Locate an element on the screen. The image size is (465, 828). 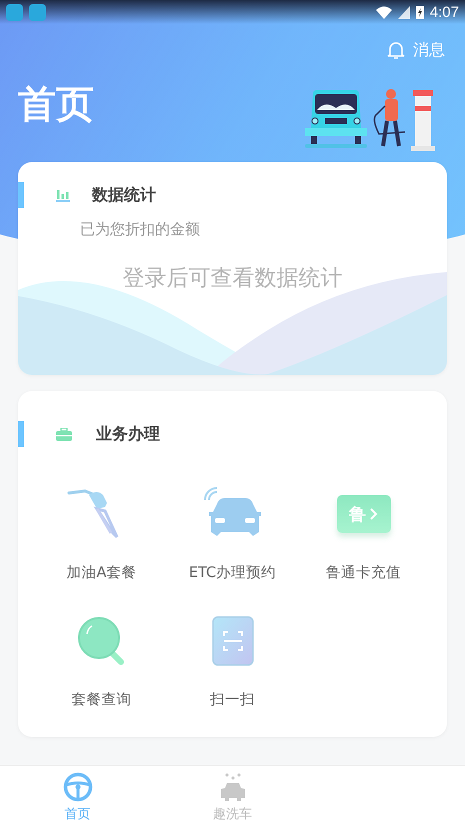
signal-icon is located at coordinates (404, 12).